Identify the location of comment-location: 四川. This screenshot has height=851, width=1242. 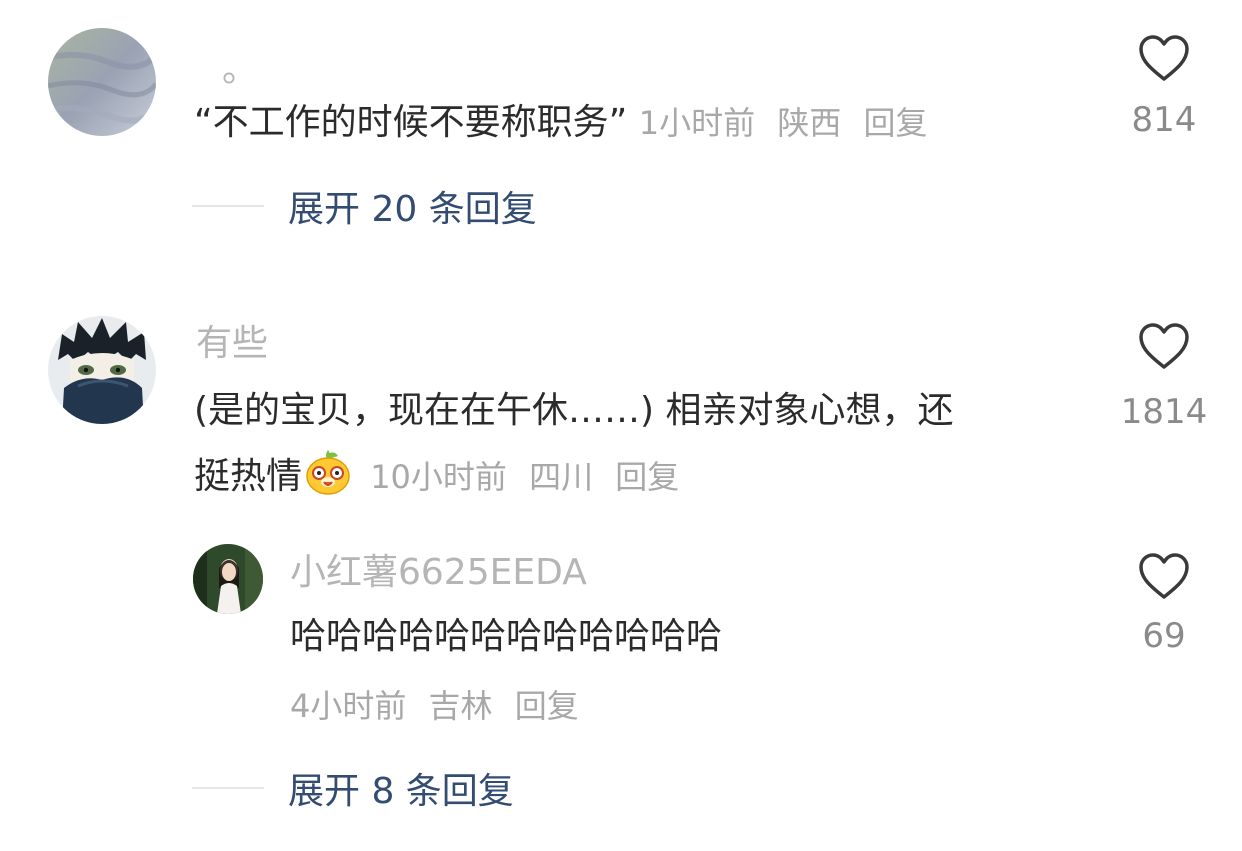
(561, 477).